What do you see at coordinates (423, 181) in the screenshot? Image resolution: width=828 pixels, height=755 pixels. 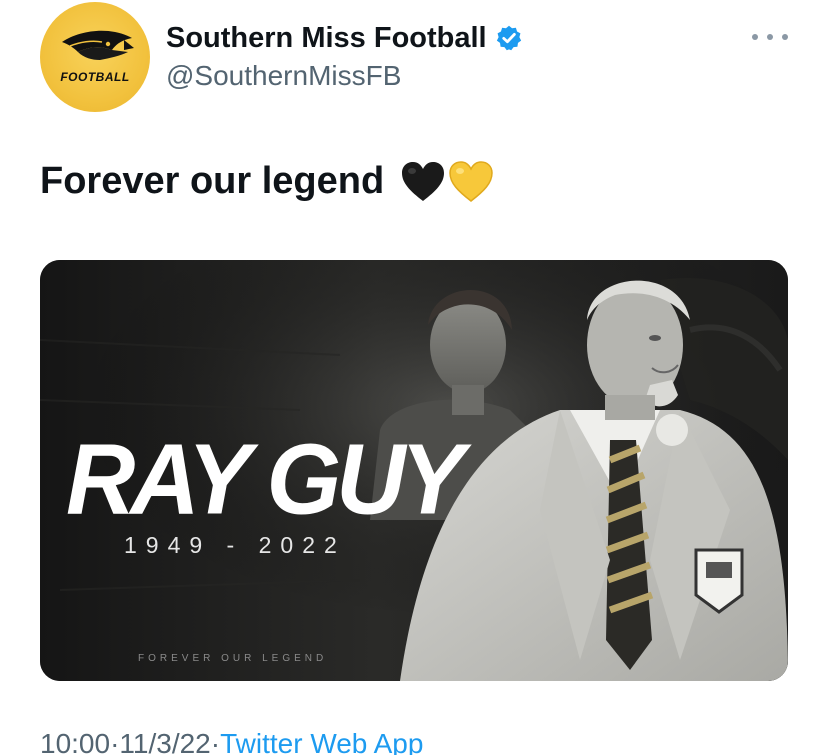 I see `black-heart-icon` at bounding box center [423, 181].